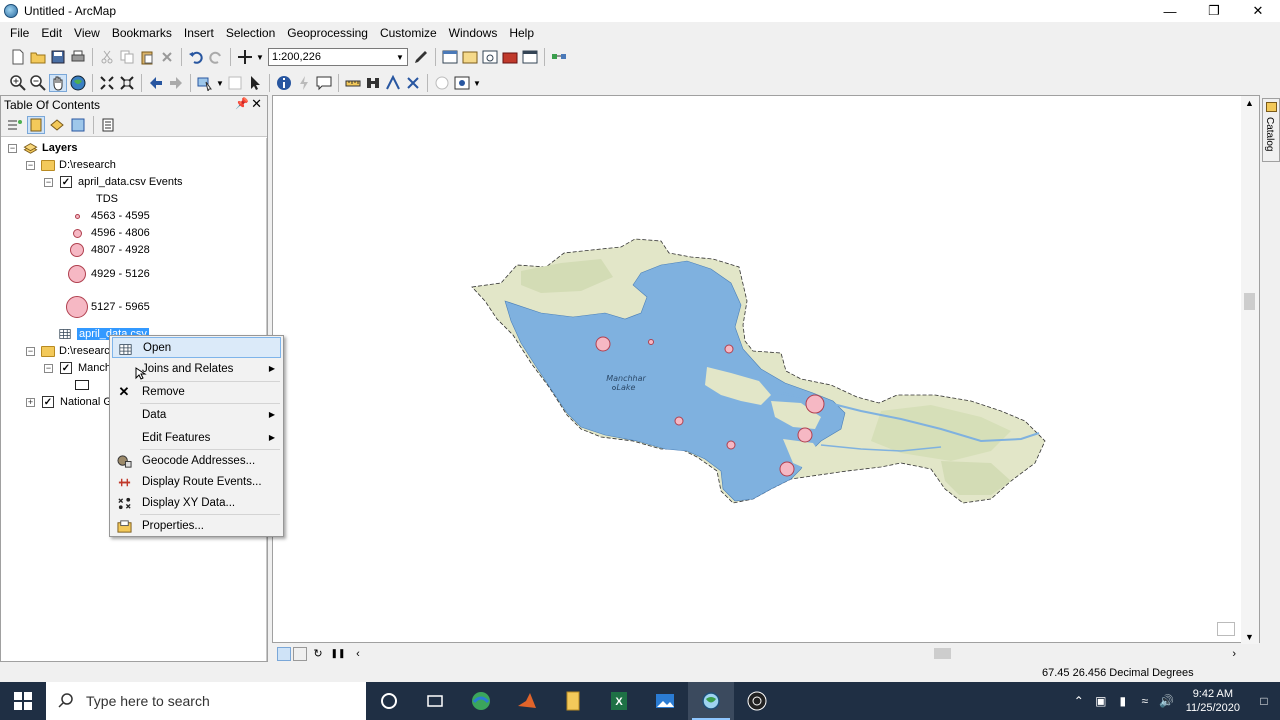 This screenshot has width=1280, height=720. What do you see at coordinates (442, 83) in the screenshot?
I see `time-slider-icon` at bounding box center [442, 83].